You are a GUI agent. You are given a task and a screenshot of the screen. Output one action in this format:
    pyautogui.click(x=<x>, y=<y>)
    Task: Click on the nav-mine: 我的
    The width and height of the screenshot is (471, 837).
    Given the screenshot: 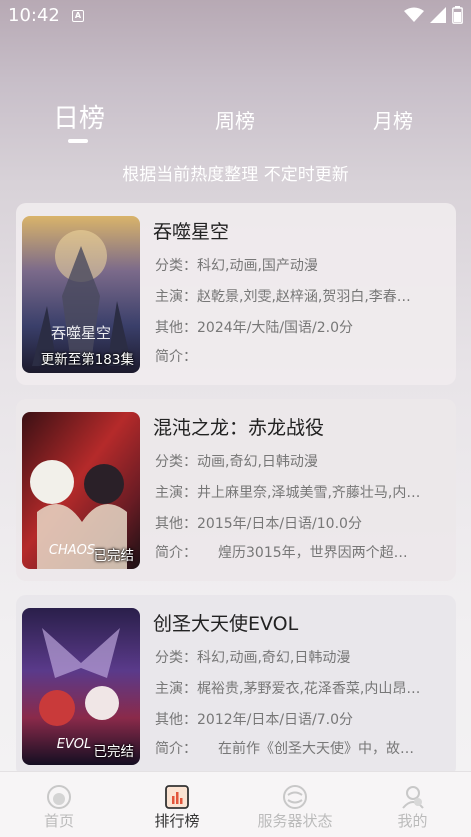 What is the action you would take?
    pyautogui.click(x=412, y=804)
    